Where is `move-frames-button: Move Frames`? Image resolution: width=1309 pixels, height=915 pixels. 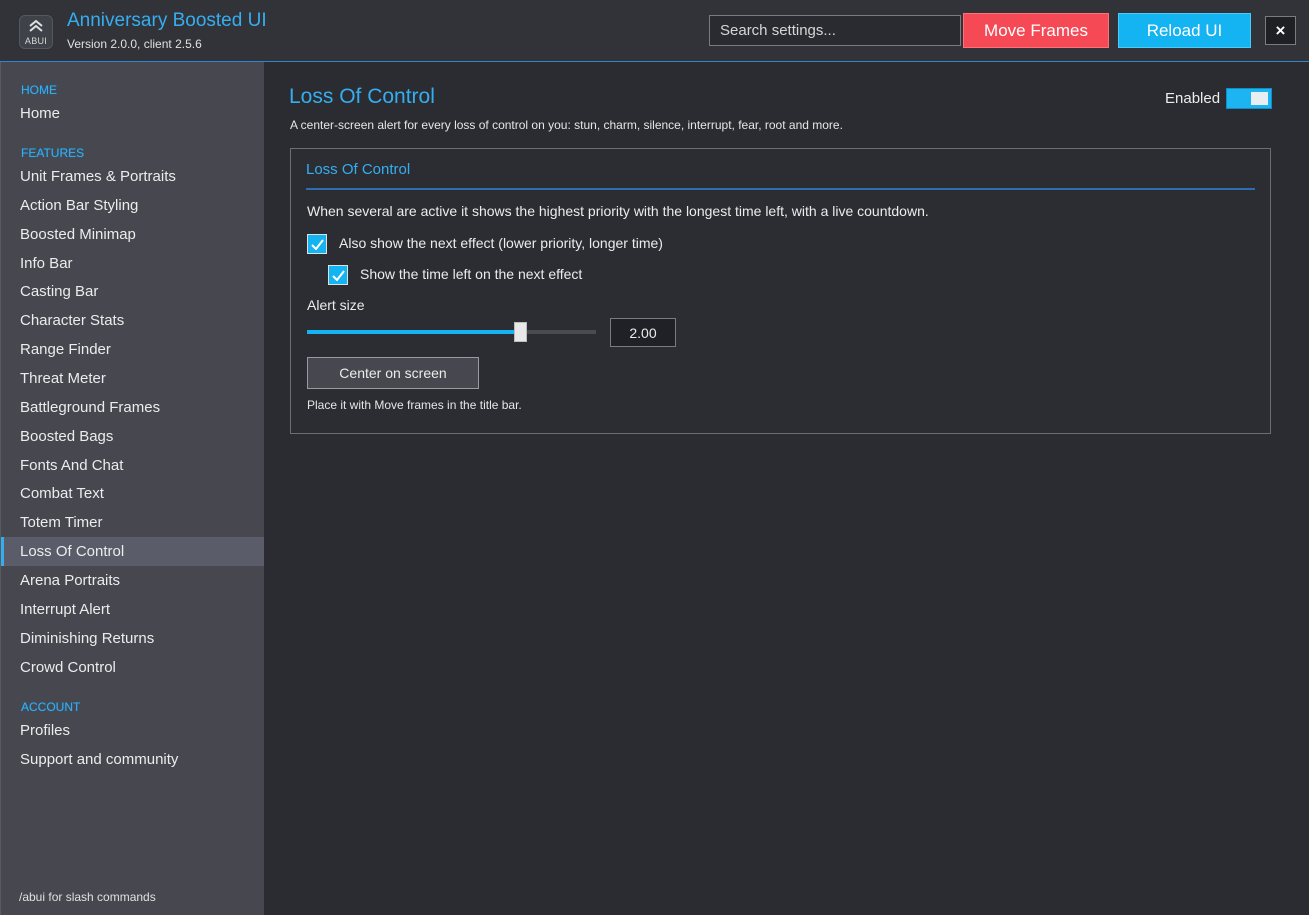
move-frames-button: Move Frames is located at coordinates (1036, 30).